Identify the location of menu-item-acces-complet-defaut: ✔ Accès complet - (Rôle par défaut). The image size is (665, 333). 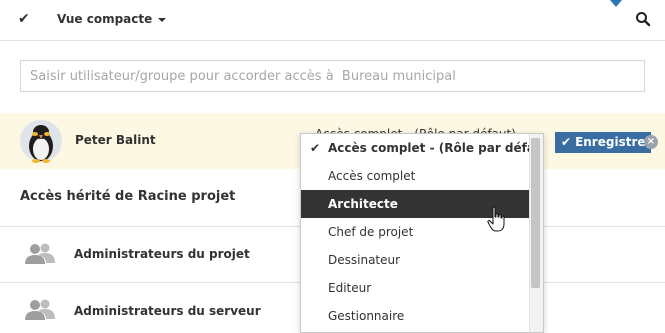
(422, 148).